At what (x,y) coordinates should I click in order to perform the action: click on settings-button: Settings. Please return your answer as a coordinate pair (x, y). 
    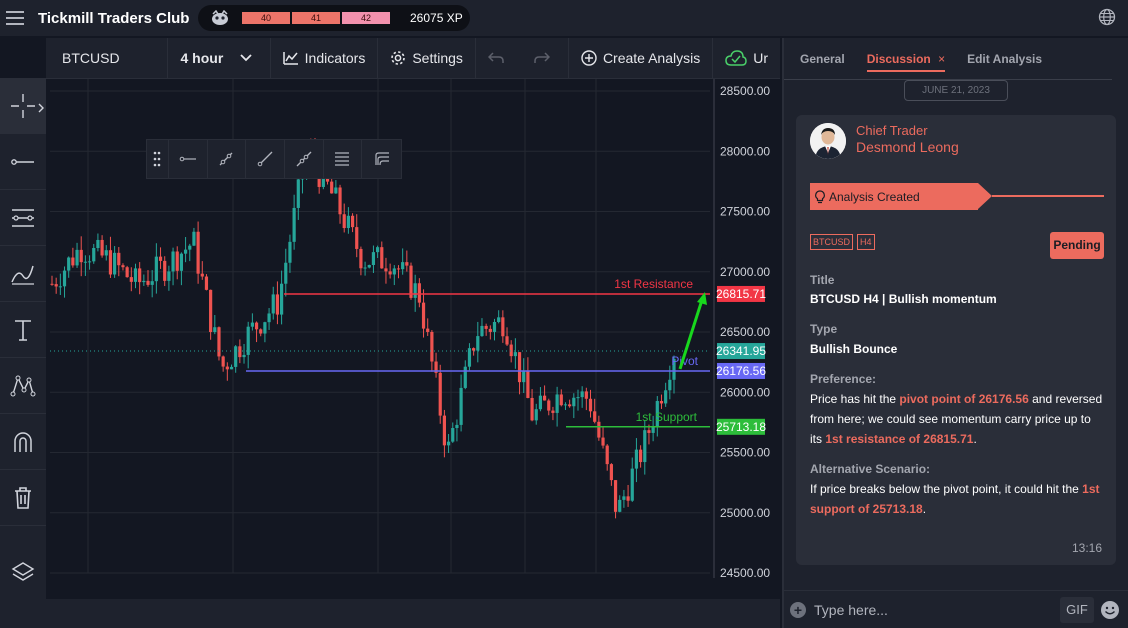
    Looking at the image, I should click on (427, 58).